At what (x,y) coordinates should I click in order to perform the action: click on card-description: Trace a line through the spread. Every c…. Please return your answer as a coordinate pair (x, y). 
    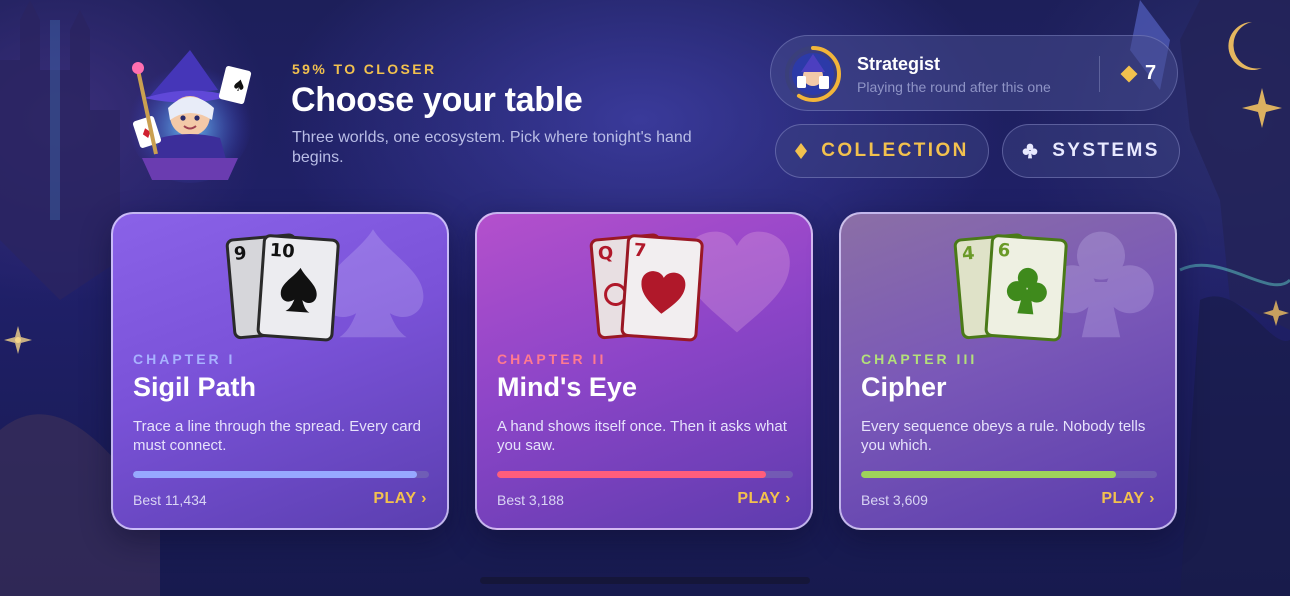
    Looking at the image, I should click on (277, 436).